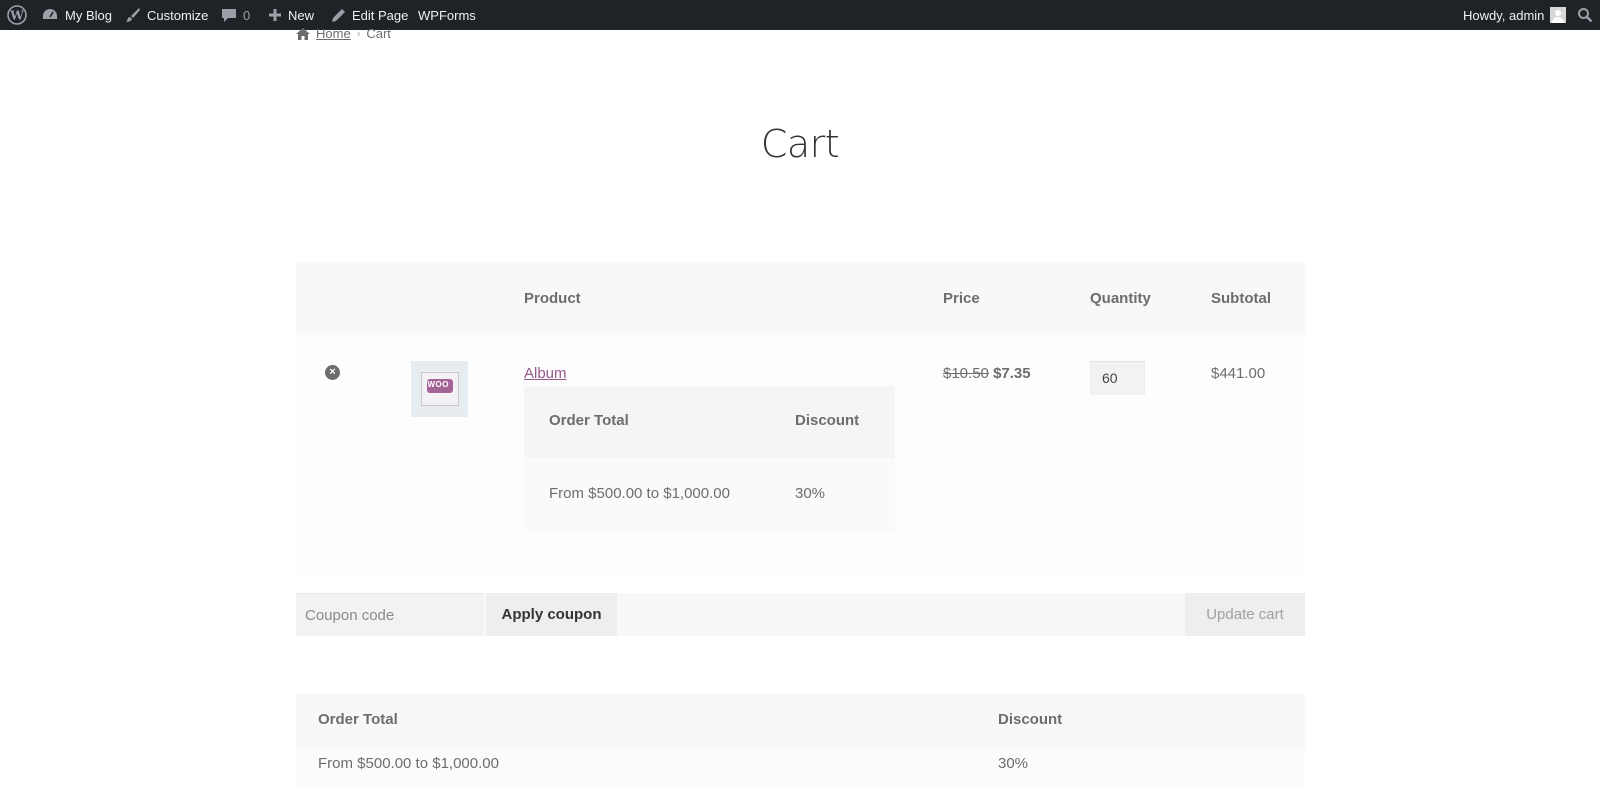  What do you see at coordinates (1117, 378) in the screenshot?
I see `quantity-input` at bounding box center [1117, 378].